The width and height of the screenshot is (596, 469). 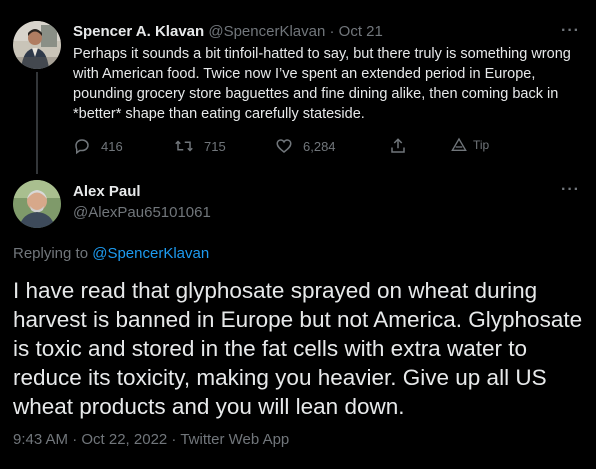 What do you see at coordinates (98, 146) in the screenshot?
I see `reply-button: 416` at bounding box center [98, 146].